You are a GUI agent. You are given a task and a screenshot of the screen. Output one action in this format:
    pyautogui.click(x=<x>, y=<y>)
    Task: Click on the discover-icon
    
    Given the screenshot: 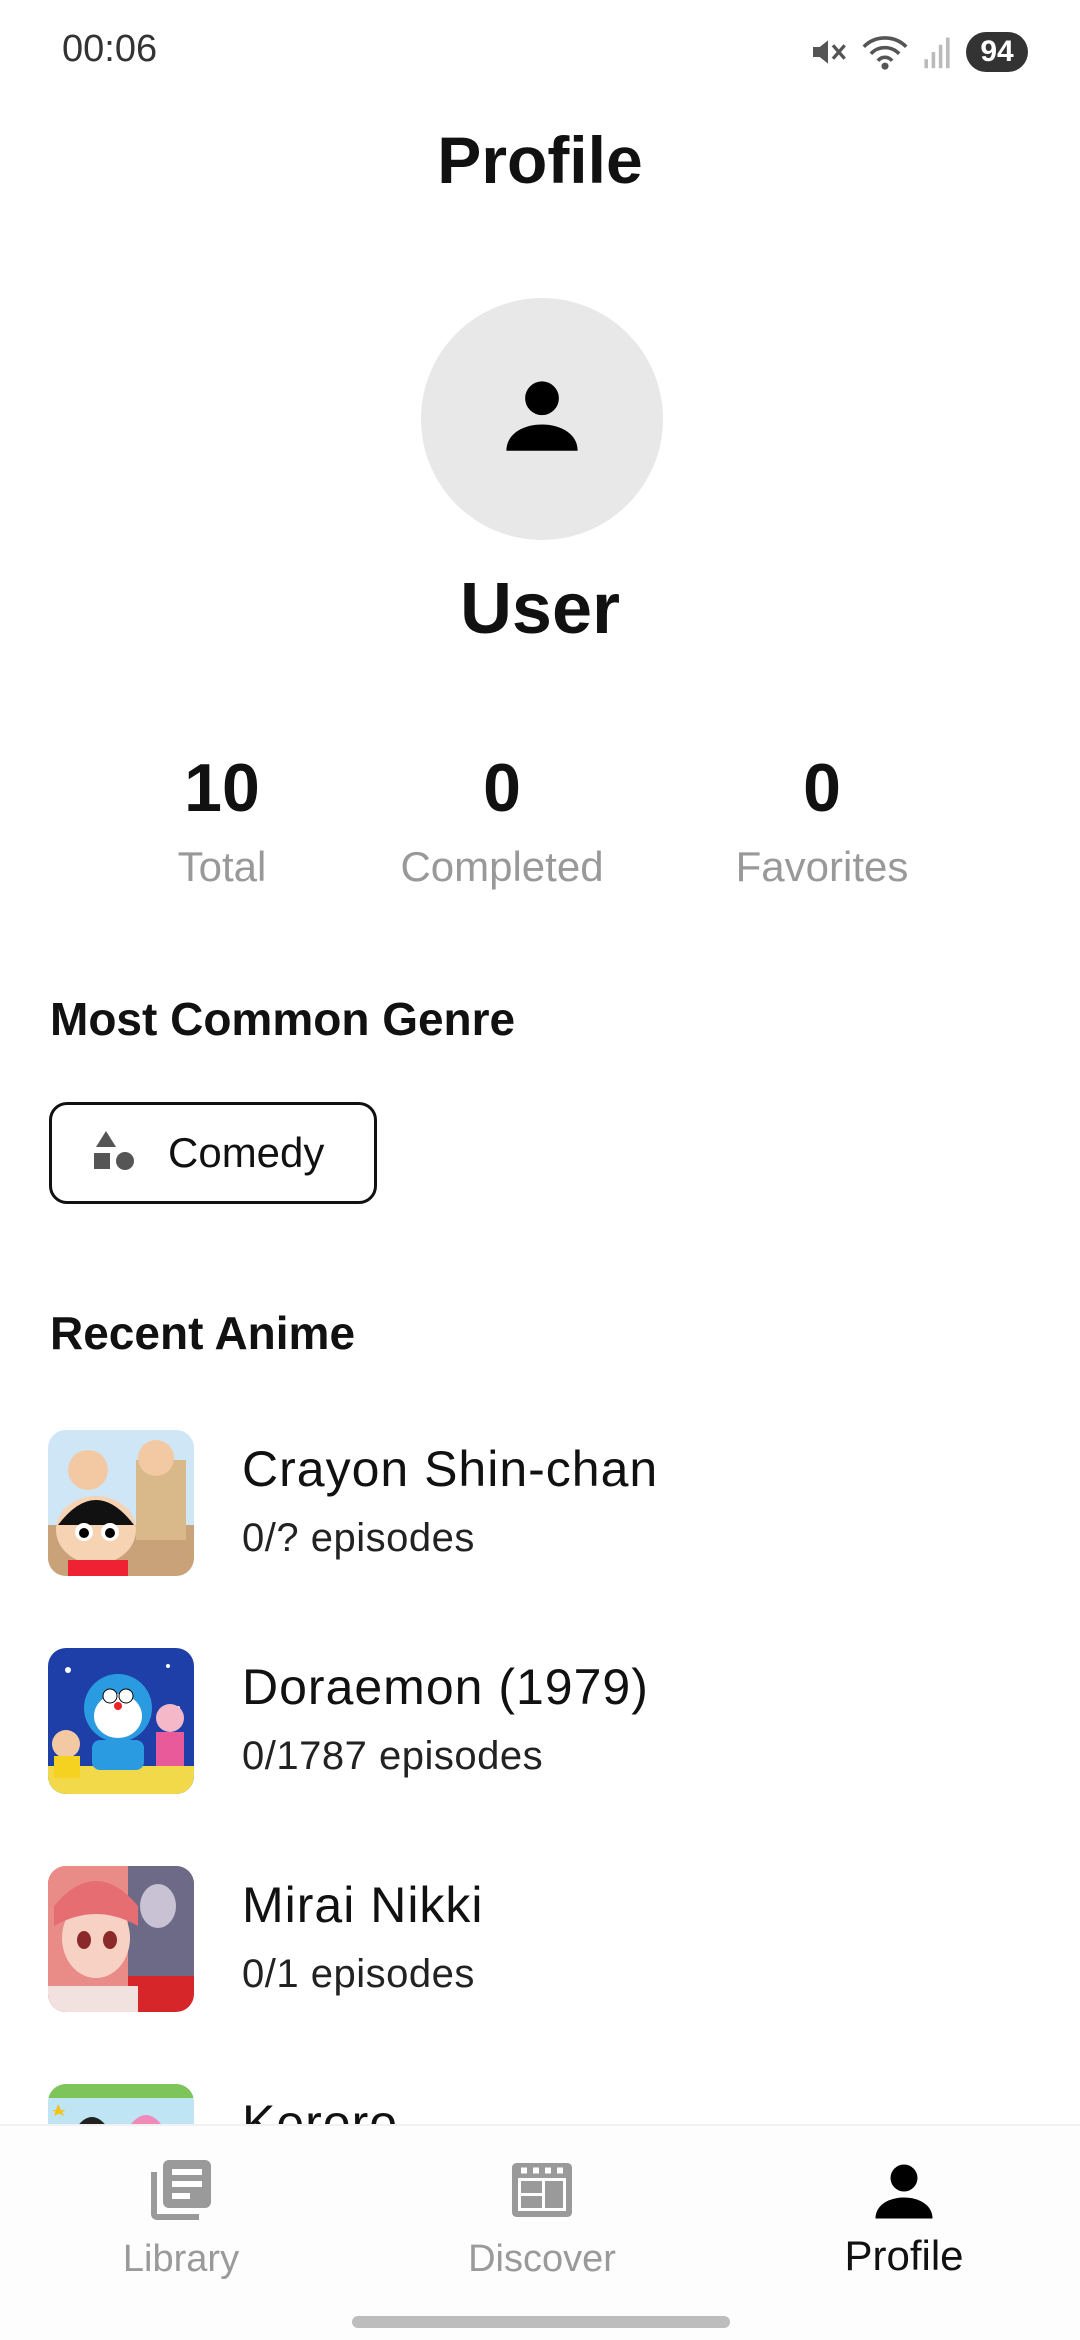 What is the action you would take?
    pyautogui.click(x=542, y=2190)
    